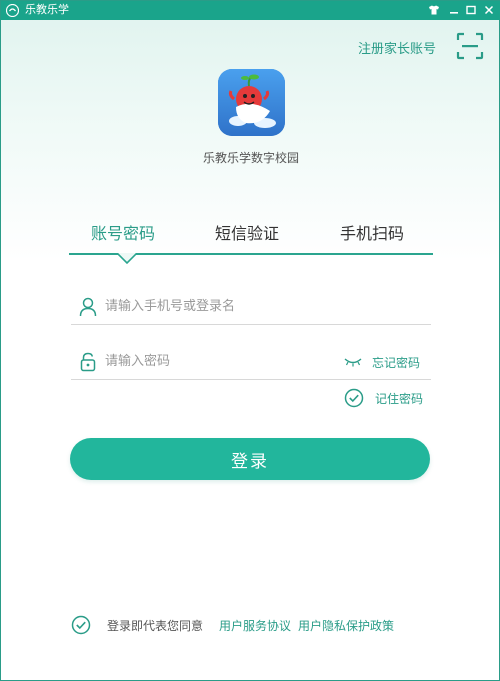 This screenshot has height=681, width=500. What do you see at coordinates (346, 625) in the screenshot?
I see `privacy-policy-link: 用户隐私保护政策` at bounding box center [346, 625].